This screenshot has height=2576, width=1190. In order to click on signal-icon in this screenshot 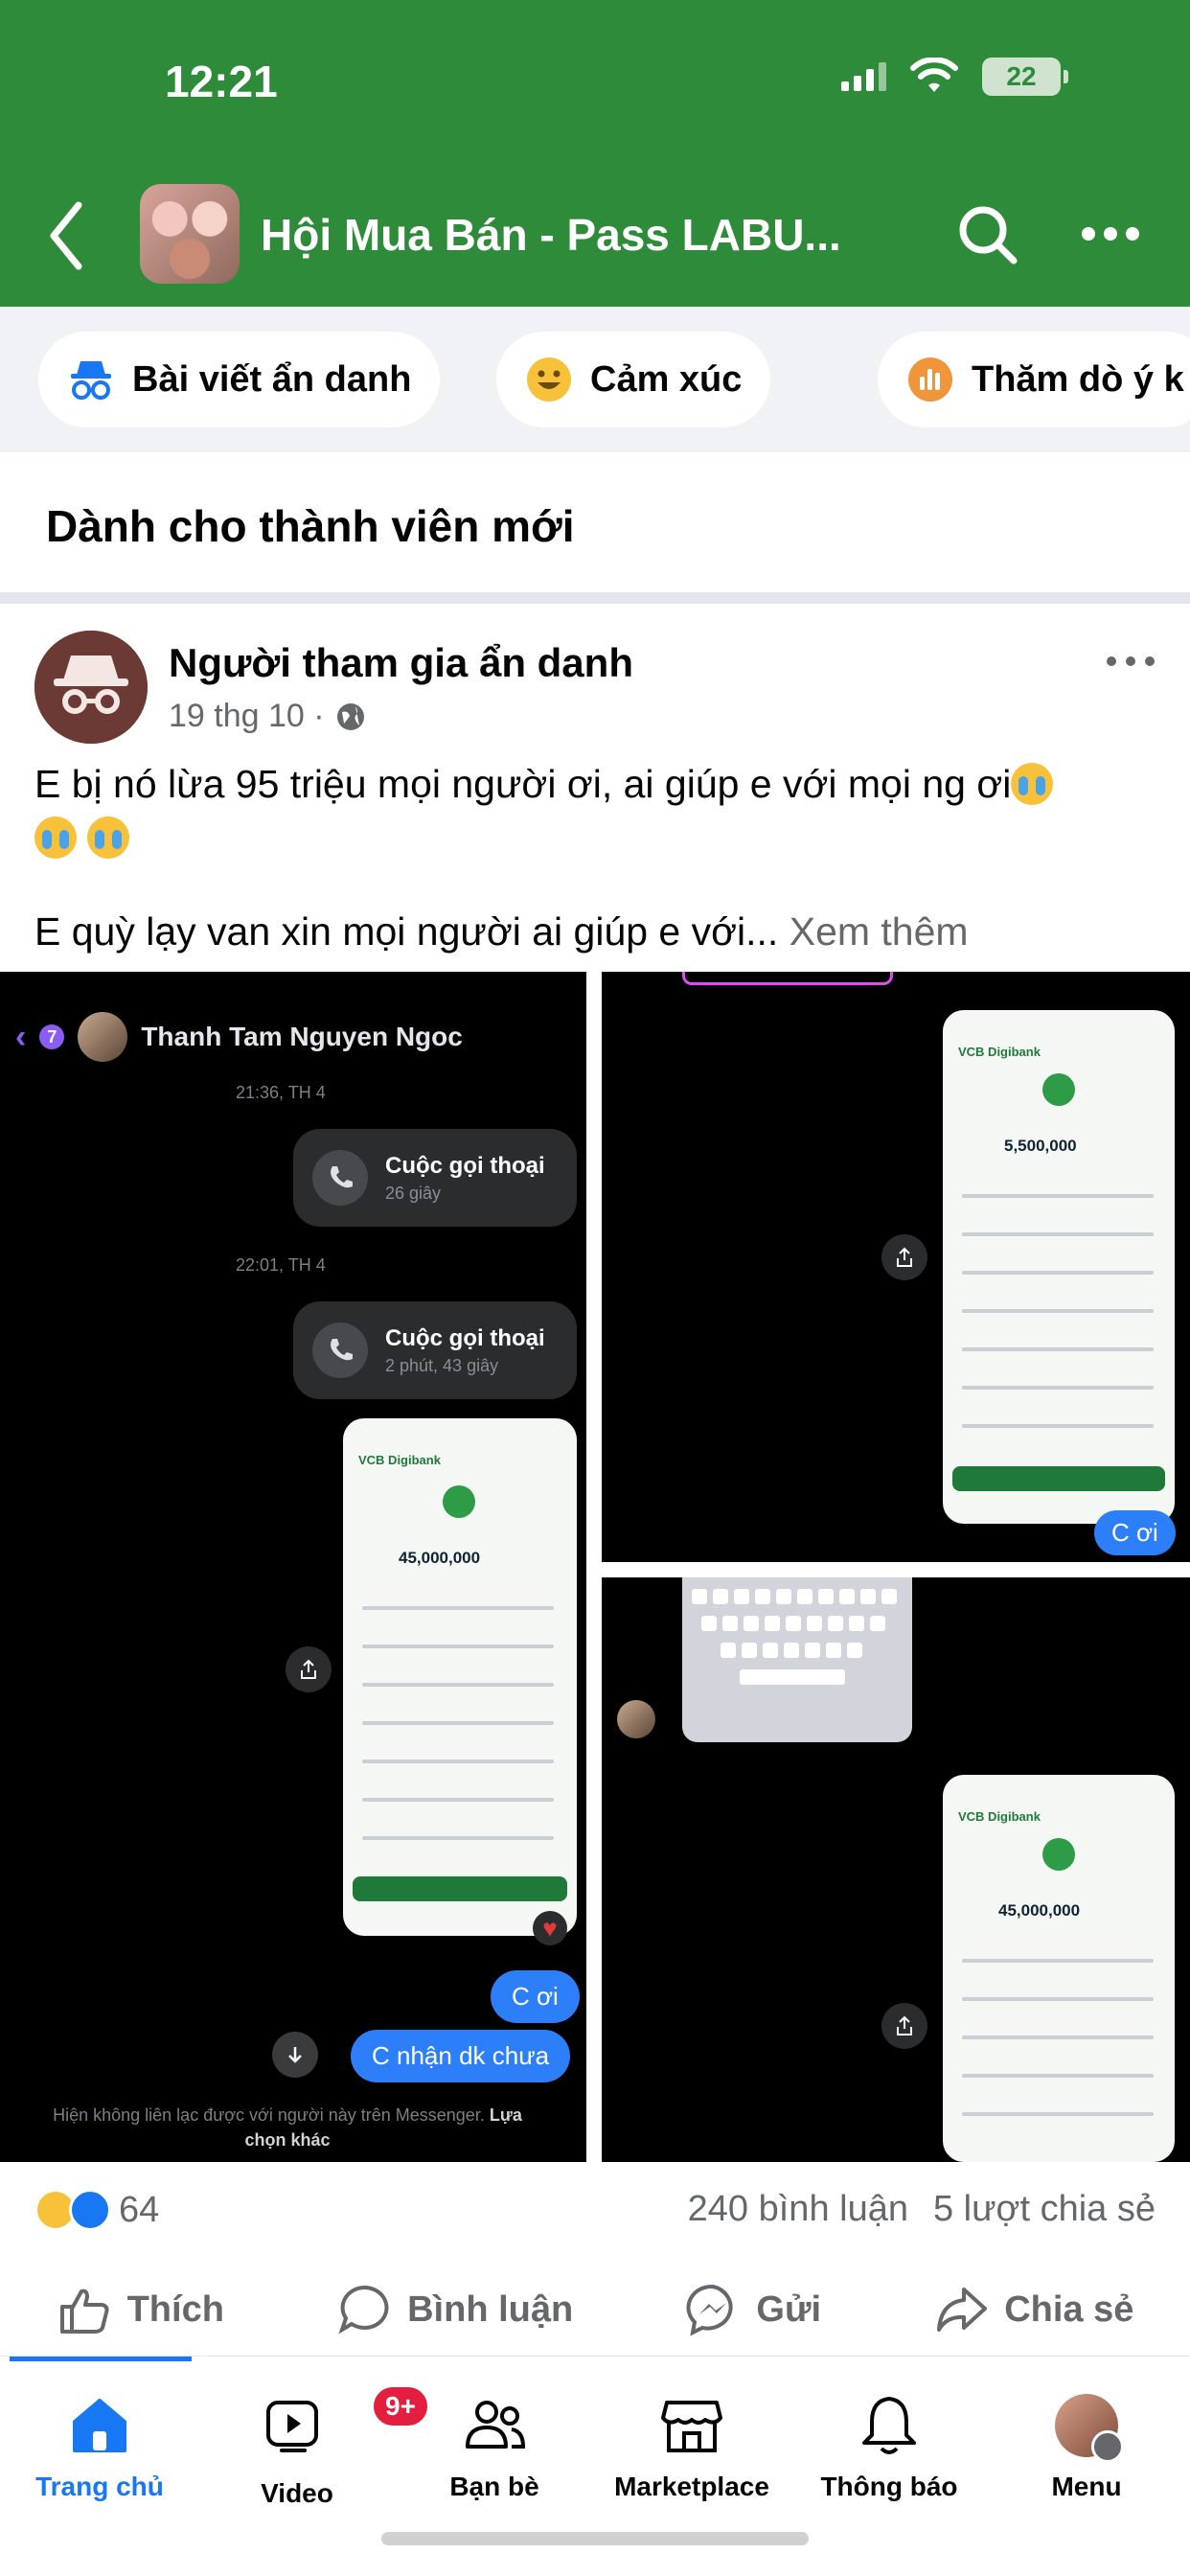, I will do `click(864, 76)`.